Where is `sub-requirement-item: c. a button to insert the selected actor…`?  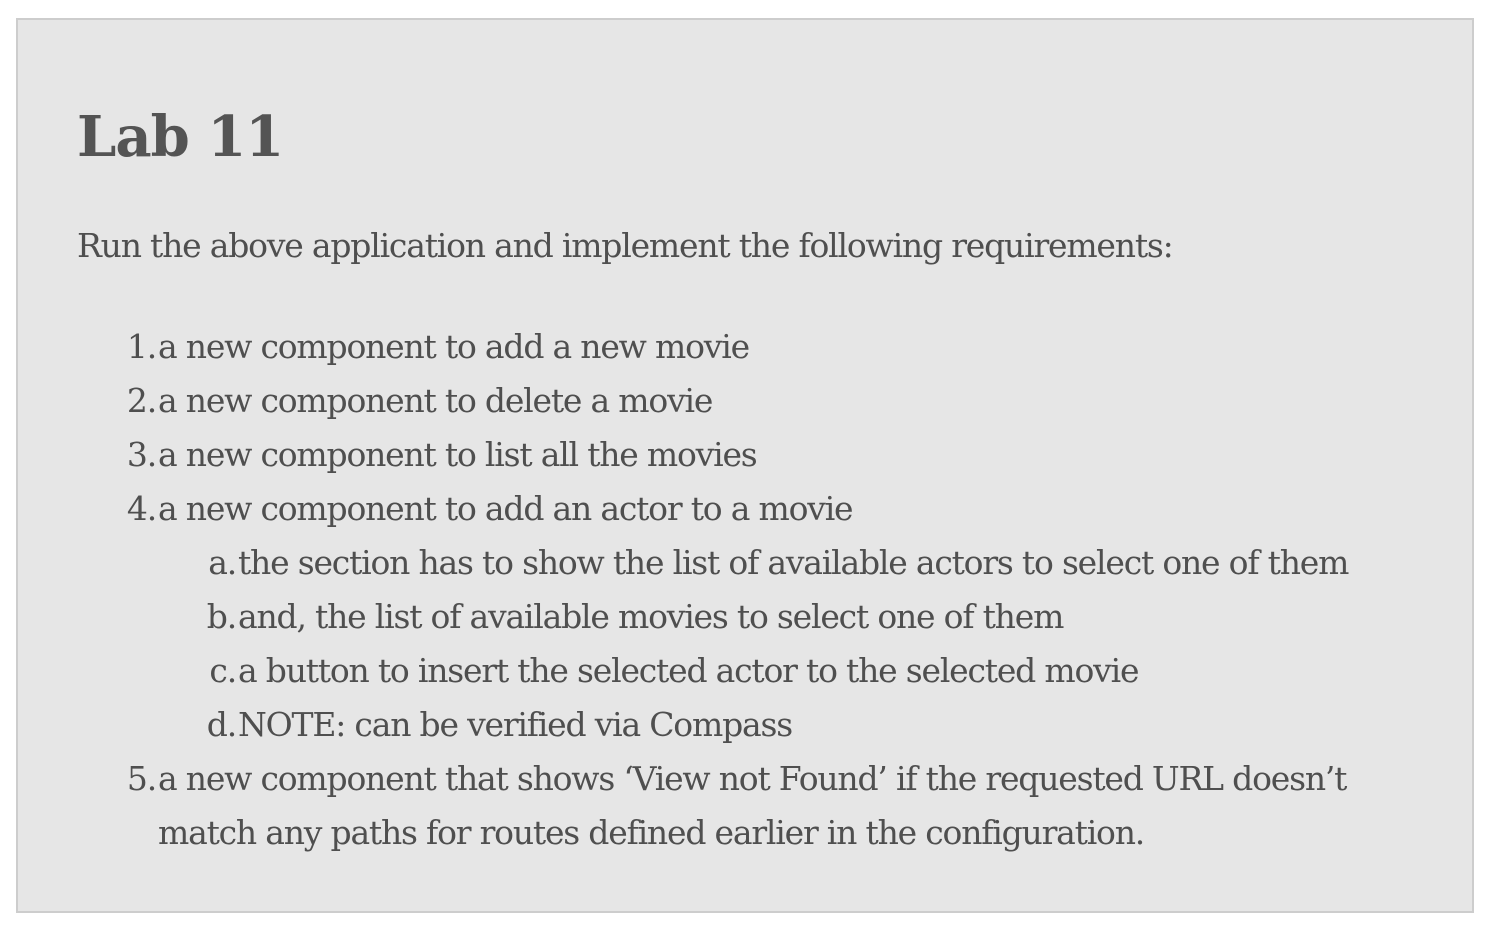
sub-requirement-item: c. a button to insert the selected actor… is located at coordinates (753, 671).